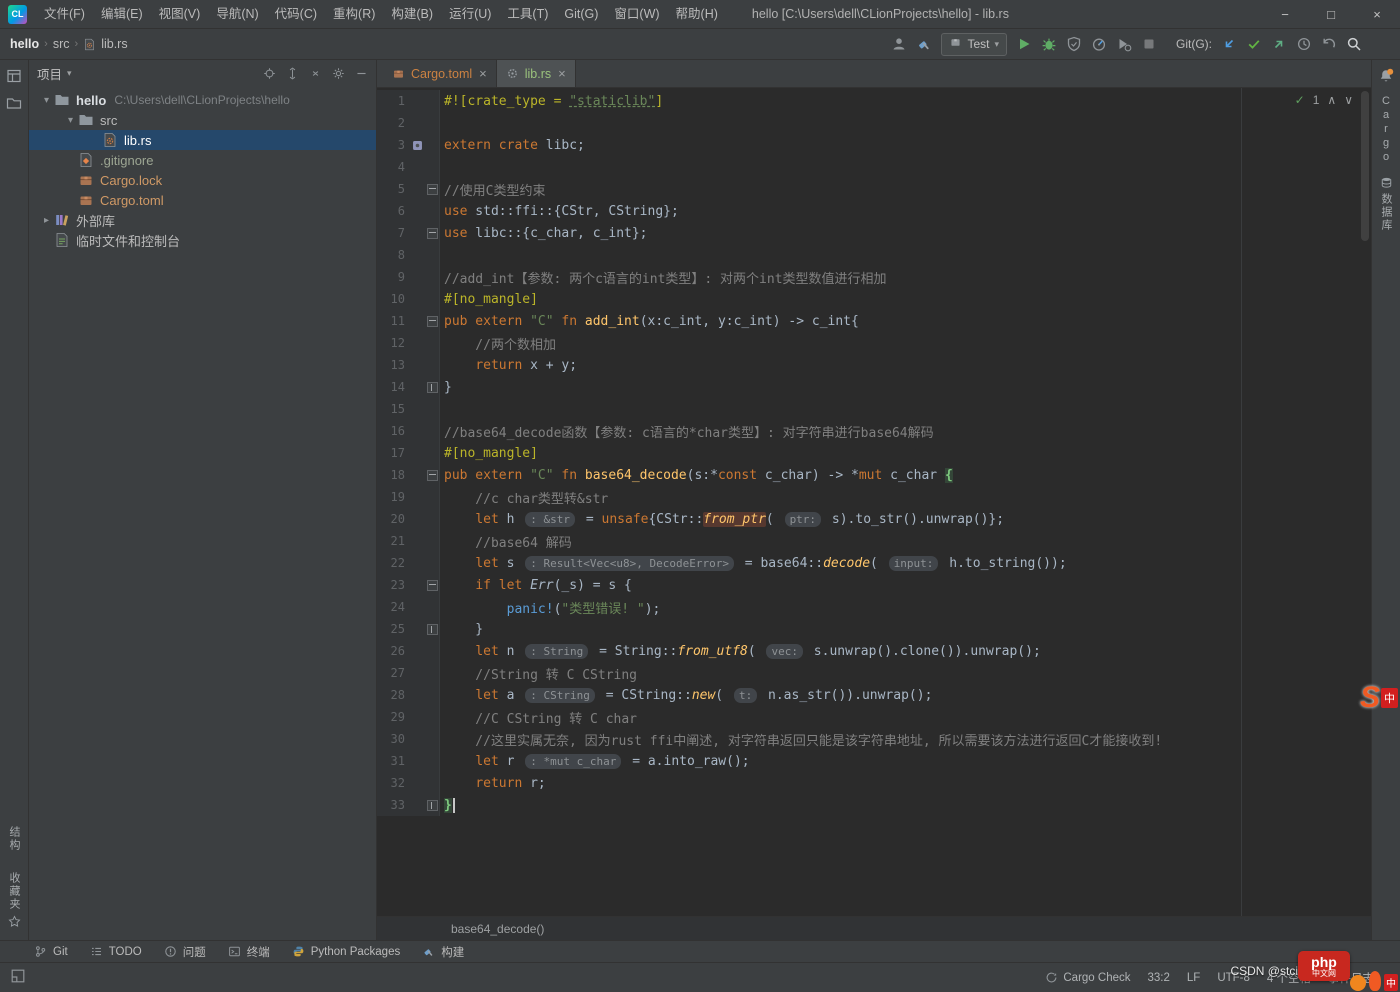 Image resolution: width=1400 pixels, height=992 pixels. I want to click on close-button: ×, so click(1377, 14).